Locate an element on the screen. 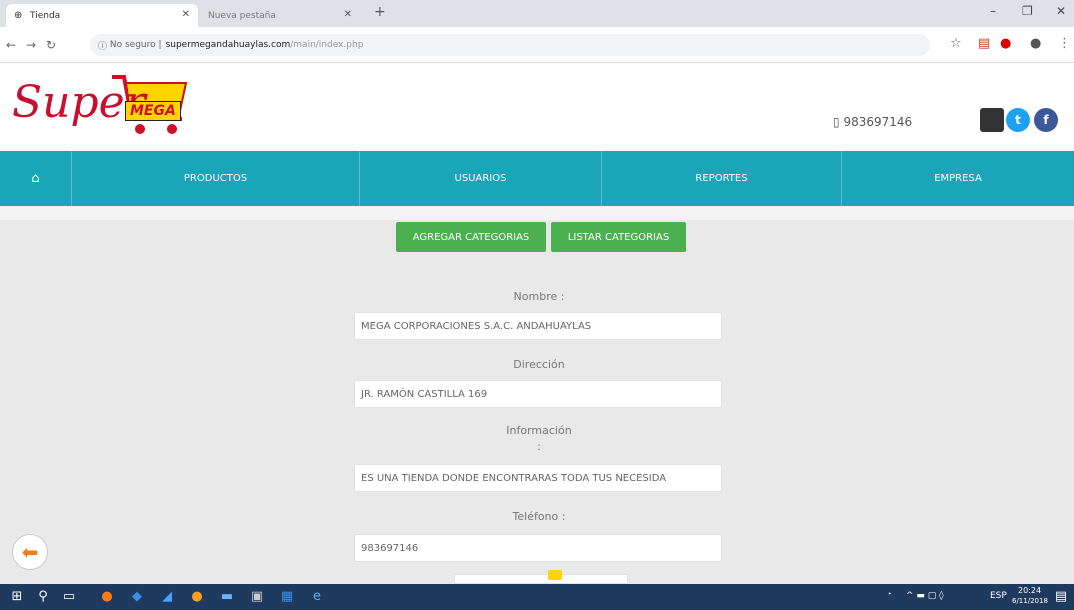 This screenshot has width=1074, height=610. facebook-icon: f is located at coordinates (1046, 120).